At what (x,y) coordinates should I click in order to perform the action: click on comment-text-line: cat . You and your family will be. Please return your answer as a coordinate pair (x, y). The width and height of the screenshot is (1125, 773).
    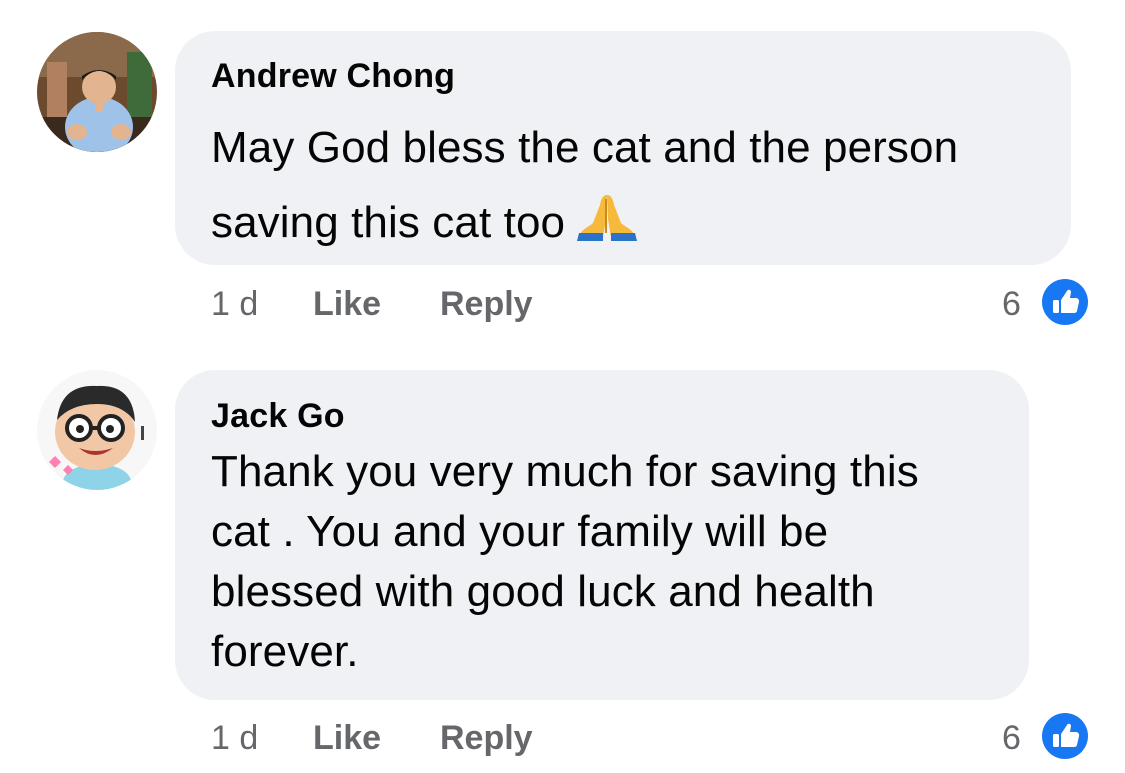
    Looking at the image, I should click on (520, 531).